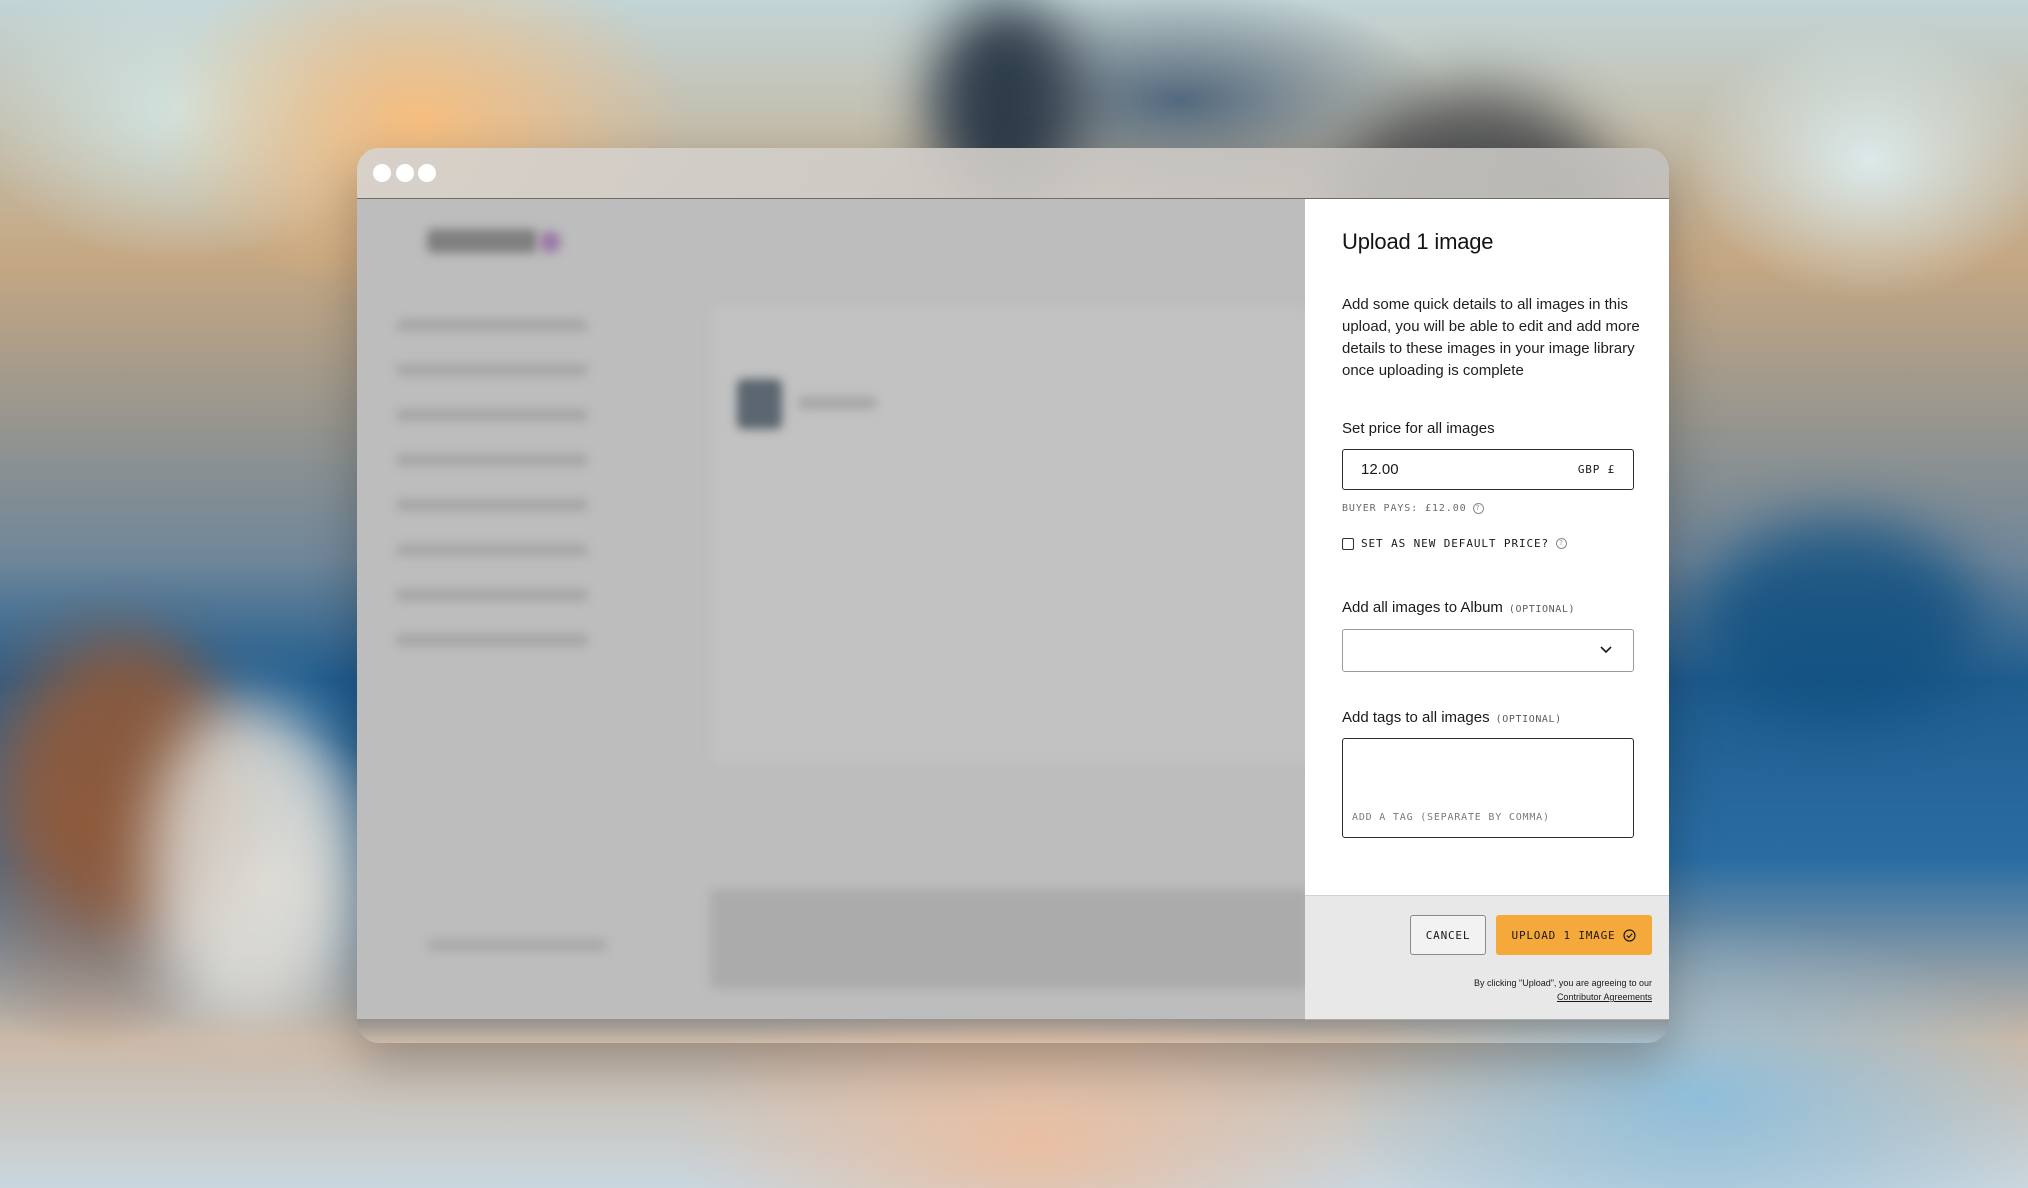 This screenshot has width=2028, height=1188. What do you see at coordinates (1416, 717) in the screenshot?
I see `tags-label-text: Add tags to all images` at bounding box center [1416, 717].